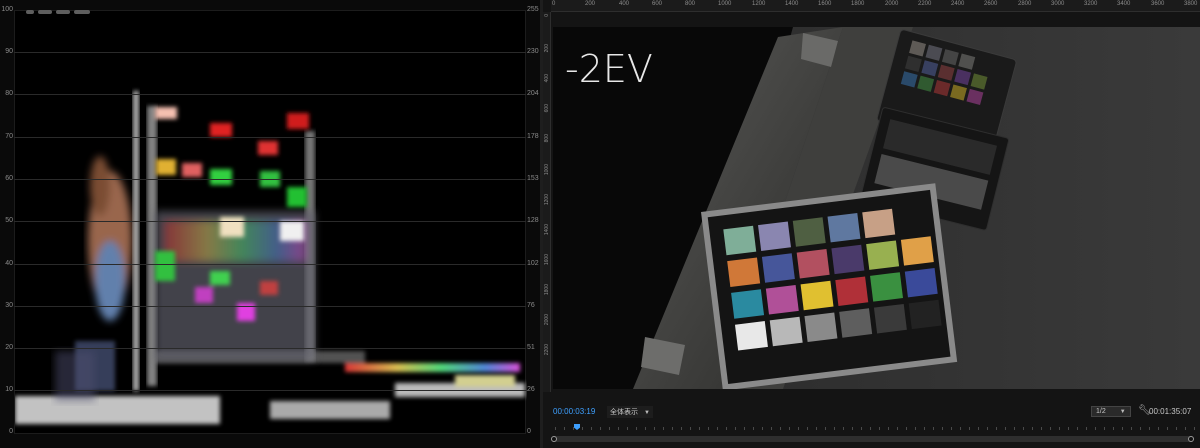  Describe the element at coordinates (533, 263) in the screenshot. I see `scope-tick-right: 102` at that location.